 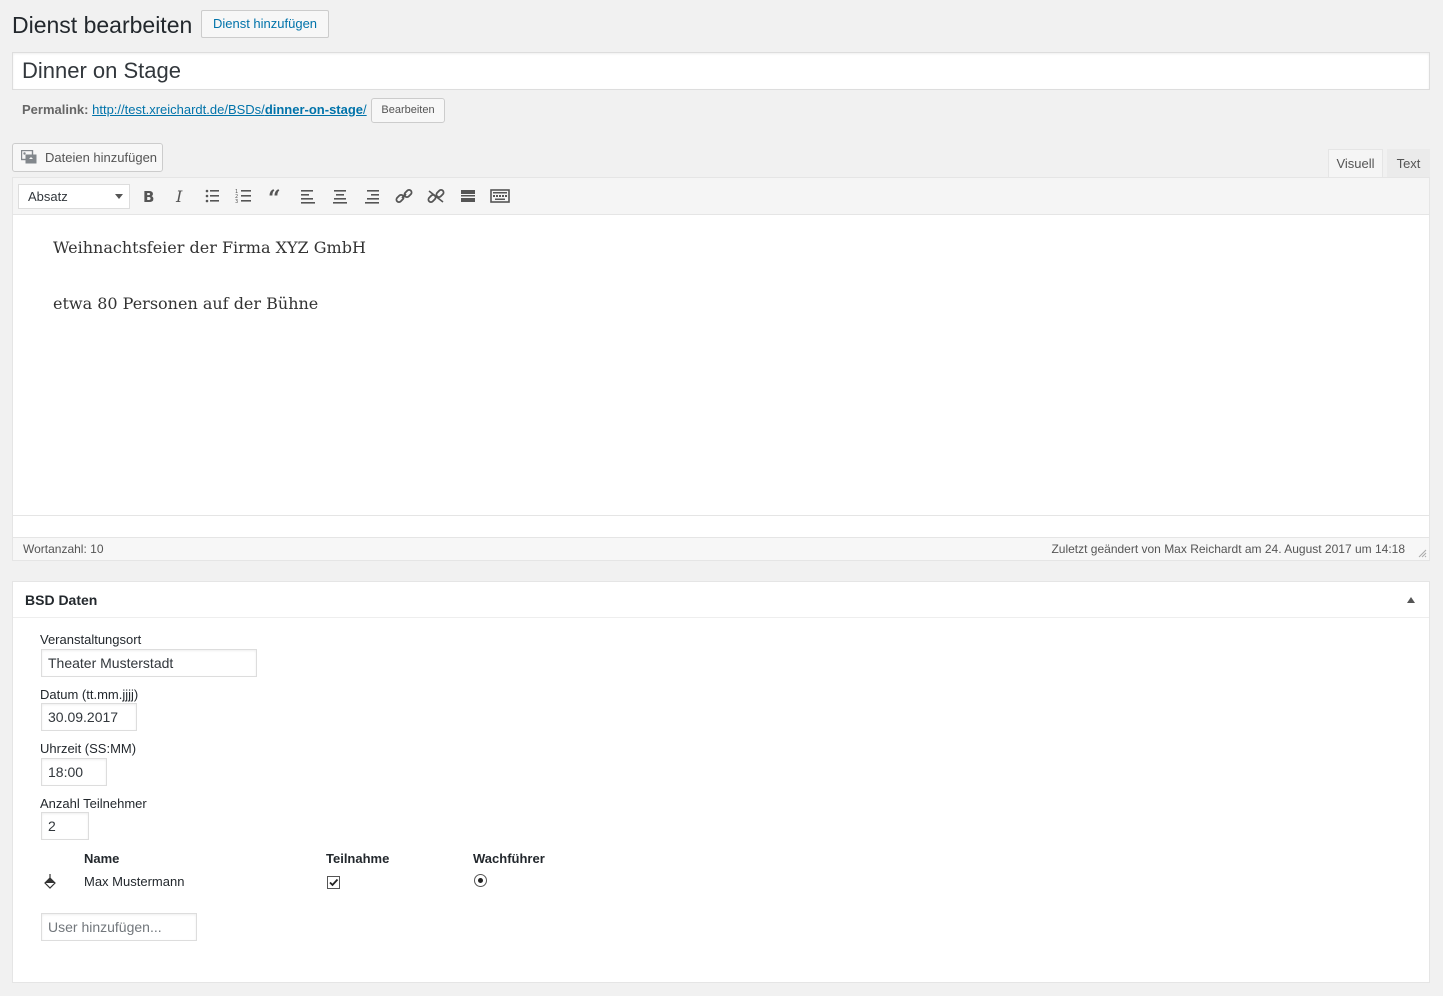 I want to click on venue-input: Theater Musterstadt, so click(x=149, y=663).